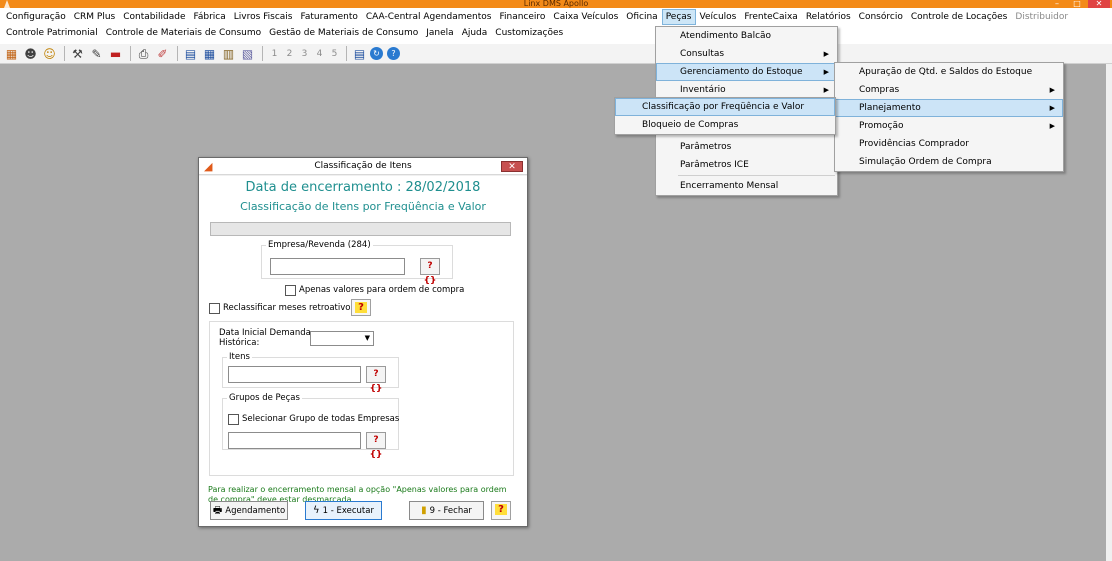 The width and height of the screenshot is (1112, 561). What do you see at coordinates (329, 17) in the screenshot?
I see `menu-faturamento: Faturamento` at bounding box center [329, 17].